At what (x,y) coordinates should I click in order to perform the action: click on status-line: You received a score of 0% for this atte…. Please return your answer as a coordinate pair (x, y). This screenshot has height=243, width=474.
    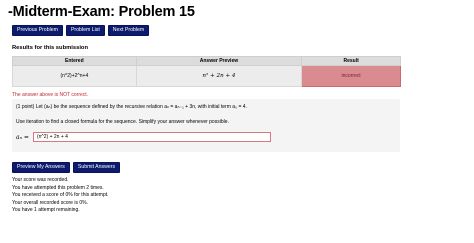
    Looking at the image, I should click on (60, 195).